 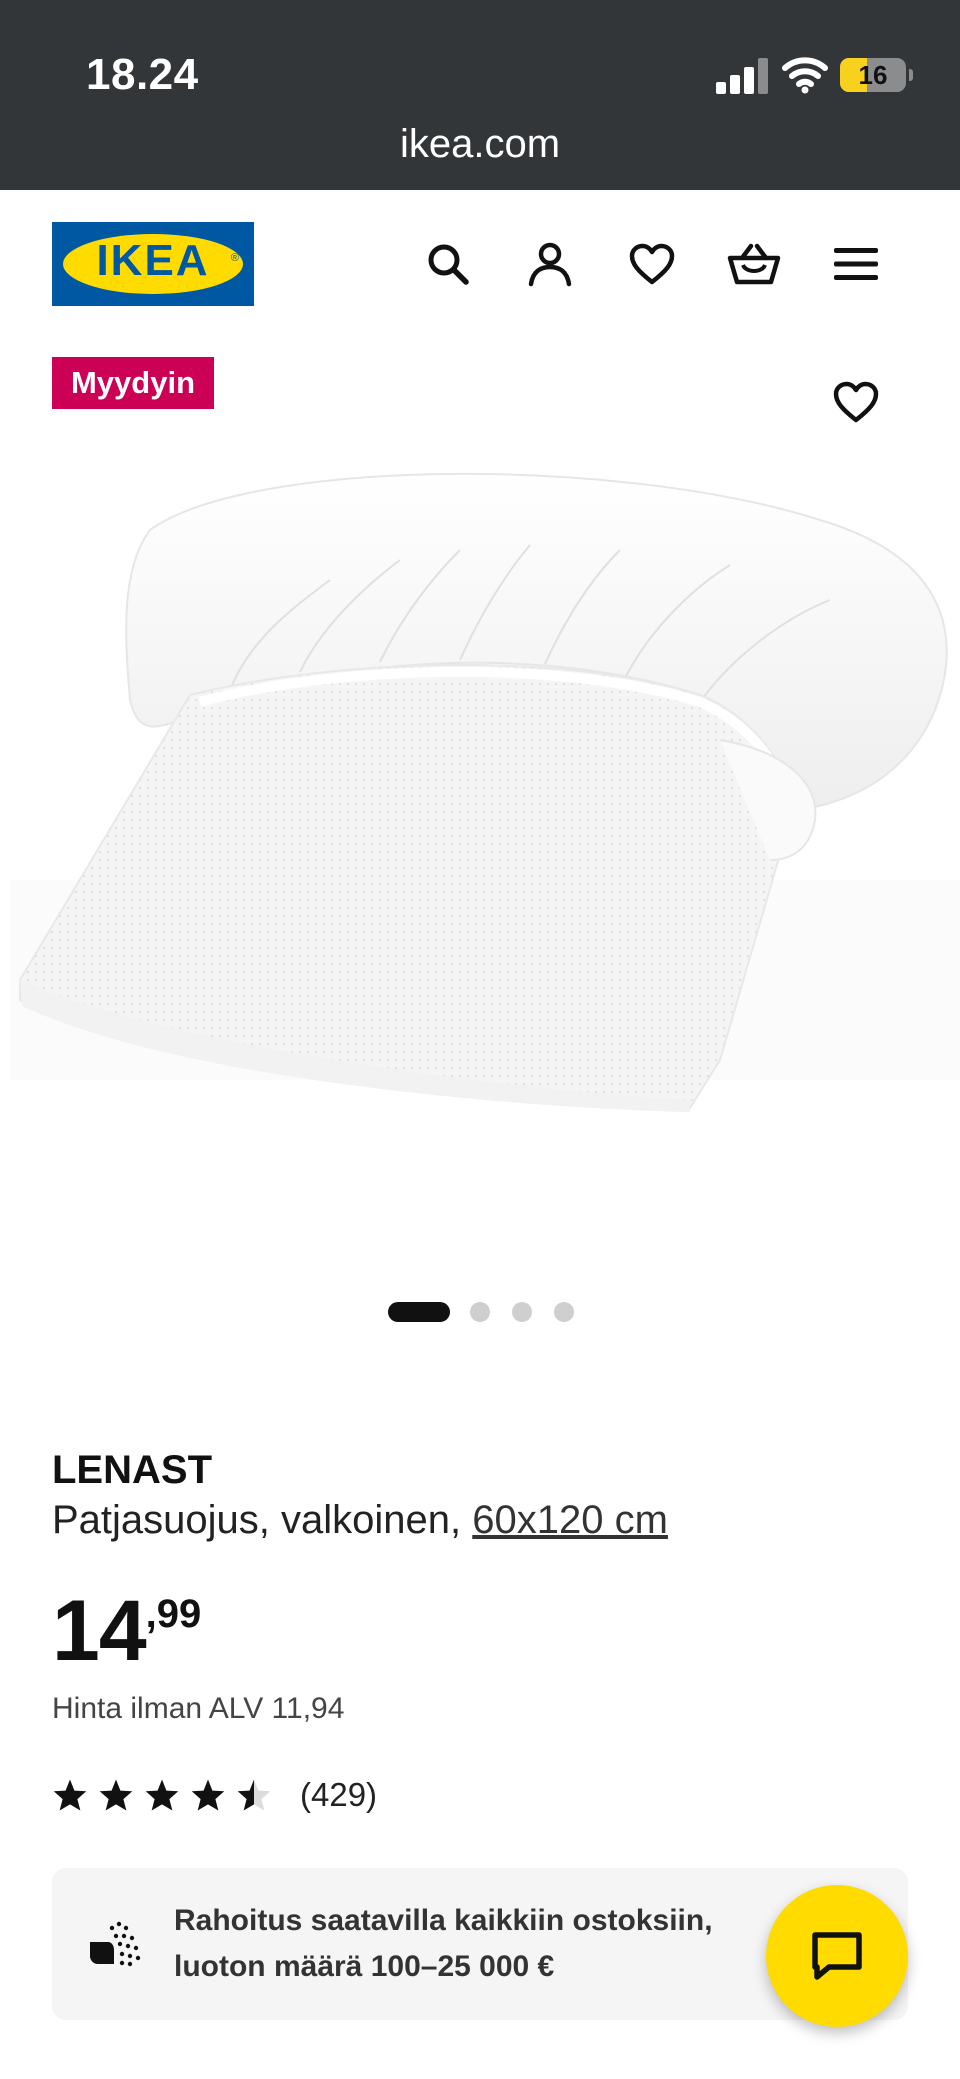 What do you see at coordinates (153, 260) in the screenshot?
I see `logo-text: IKEA` at bounding box center [153, 260].